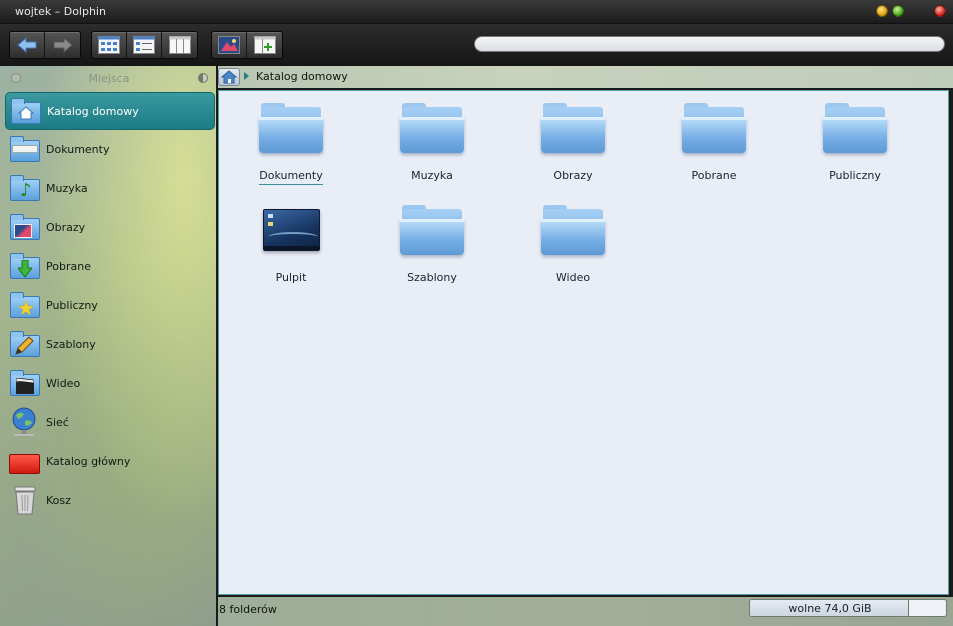 The width and height of the screenshot is (953, 626). I want to click on title-bar: wojtek – Dolphin, so click(476, 12).